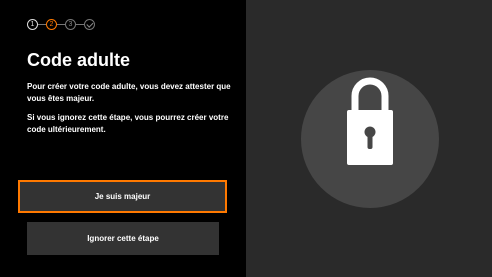  What do you see at coordinates (79, 60) in the screenshot?
I see `page-title: Code adulte` at bounding box center [79, 60].